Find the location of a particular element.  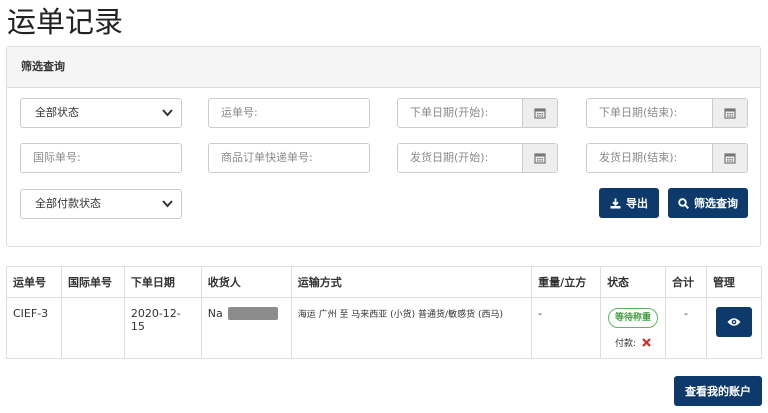

order-date-start-placeholder: 下单日期(开始): is located at coordinates (449, 112).